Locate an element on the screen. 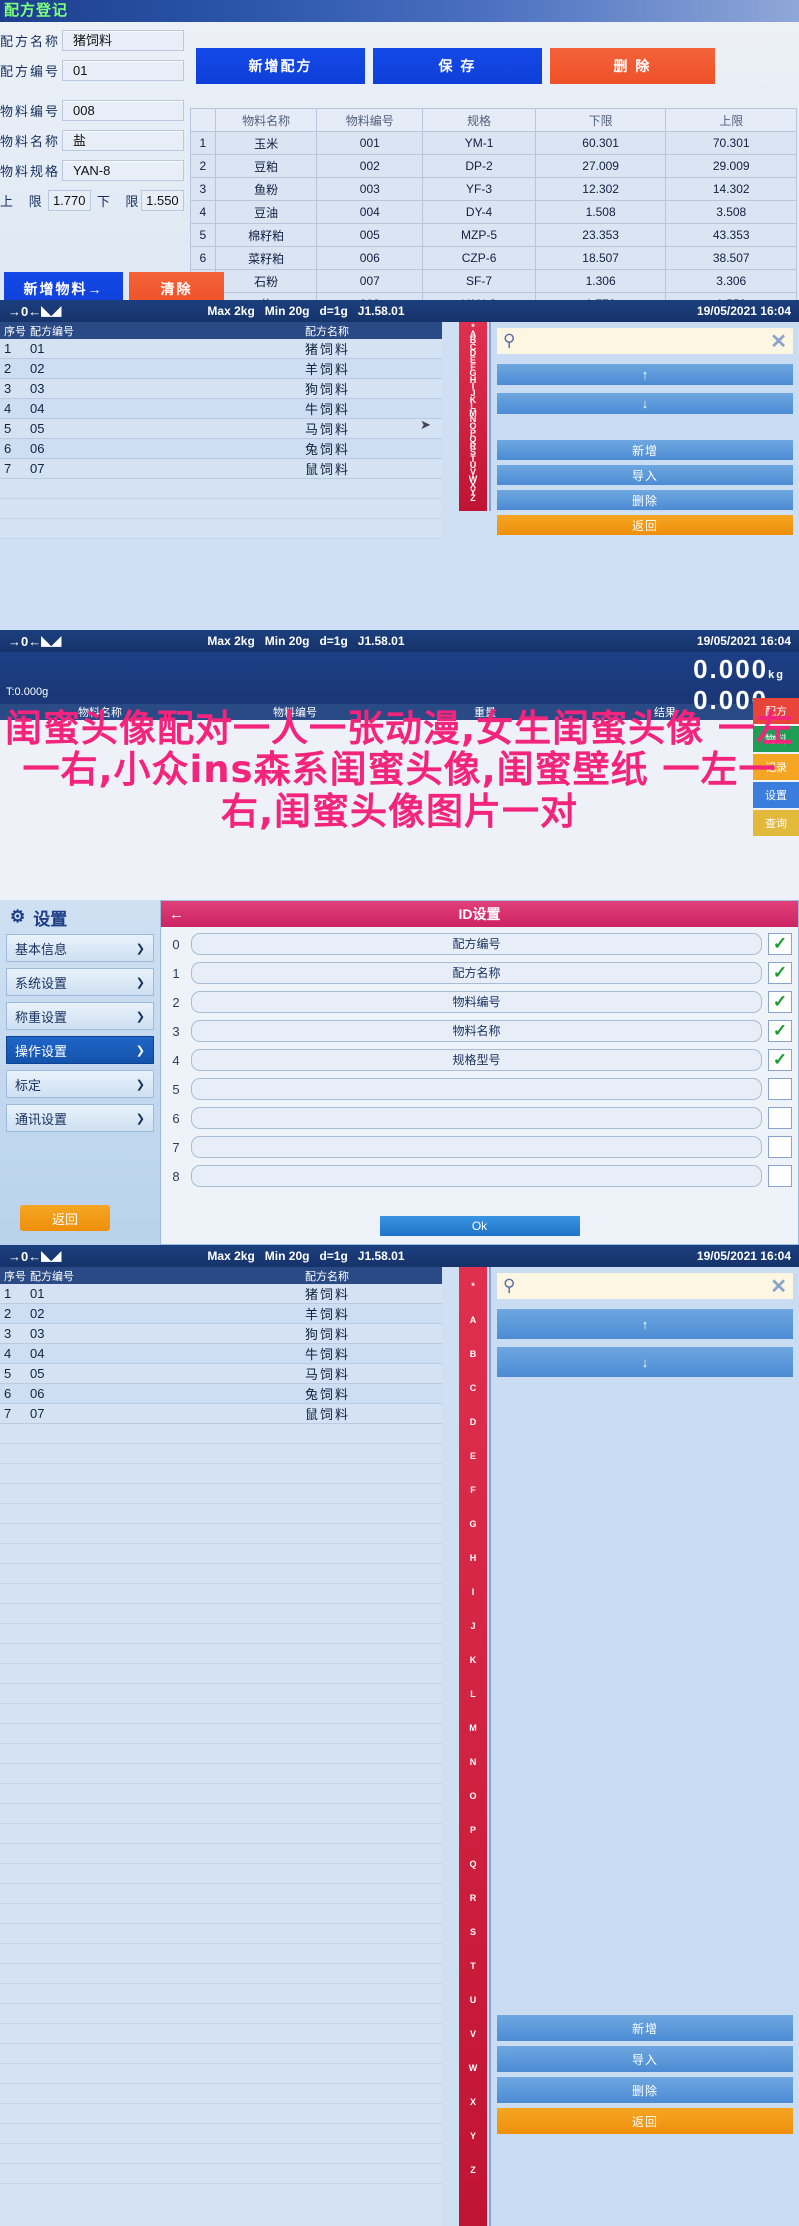 The height and width of the screenshot is (2226, 799). list-item: 5 05 马饲料 is located at coordinates (221, 1374).